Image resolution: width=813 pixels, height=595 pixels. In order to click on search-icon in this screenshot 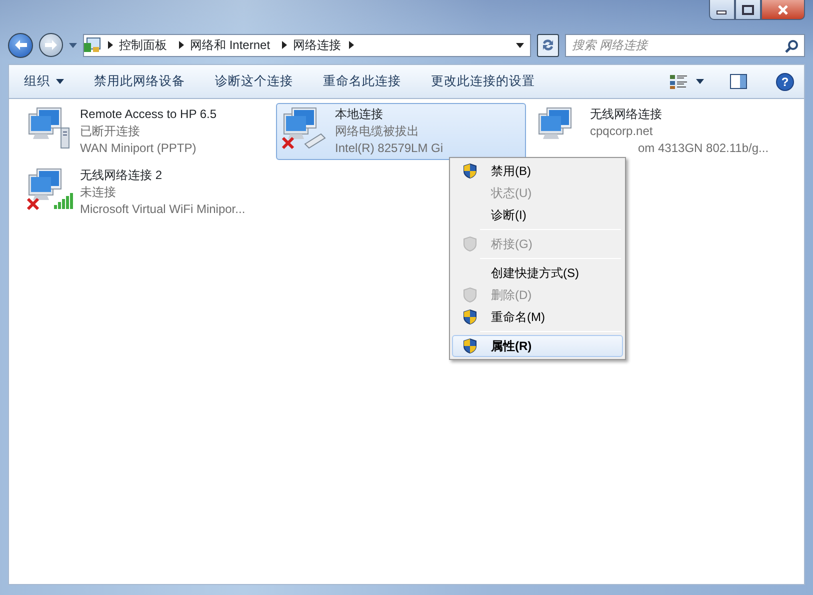, I will do `click(792, 45)`.